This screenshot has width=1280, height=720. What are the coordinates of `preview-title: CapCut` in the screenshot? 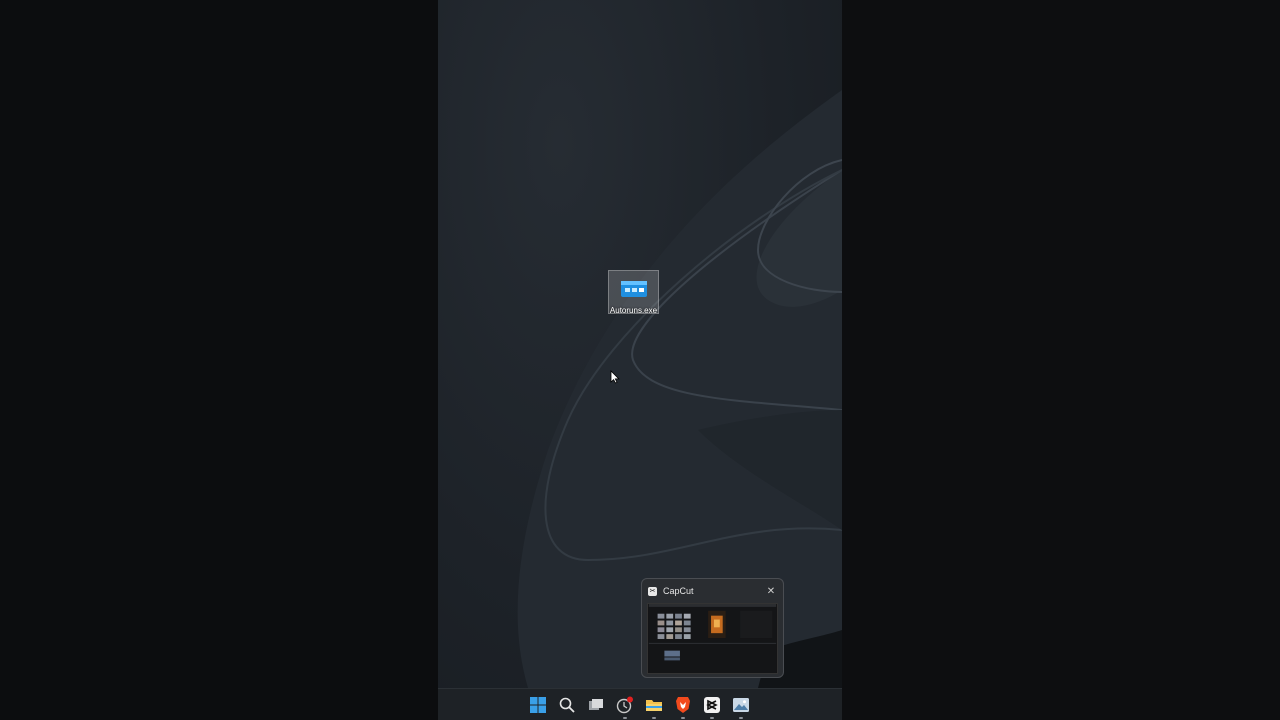 It's located at (678, 591).